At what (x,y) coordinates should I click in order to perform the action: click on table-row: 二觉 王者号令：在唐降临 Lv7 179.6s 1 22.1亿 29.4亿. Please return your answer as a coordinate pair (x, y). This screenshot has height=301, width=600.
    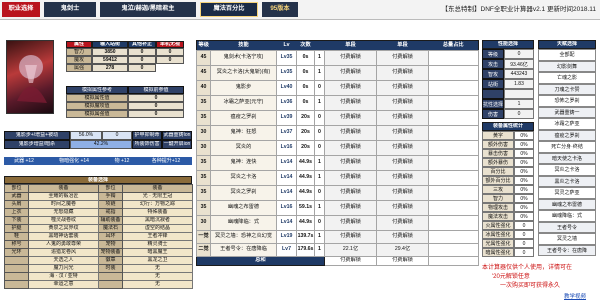
    Looking at the image, I should click on (337, 250).